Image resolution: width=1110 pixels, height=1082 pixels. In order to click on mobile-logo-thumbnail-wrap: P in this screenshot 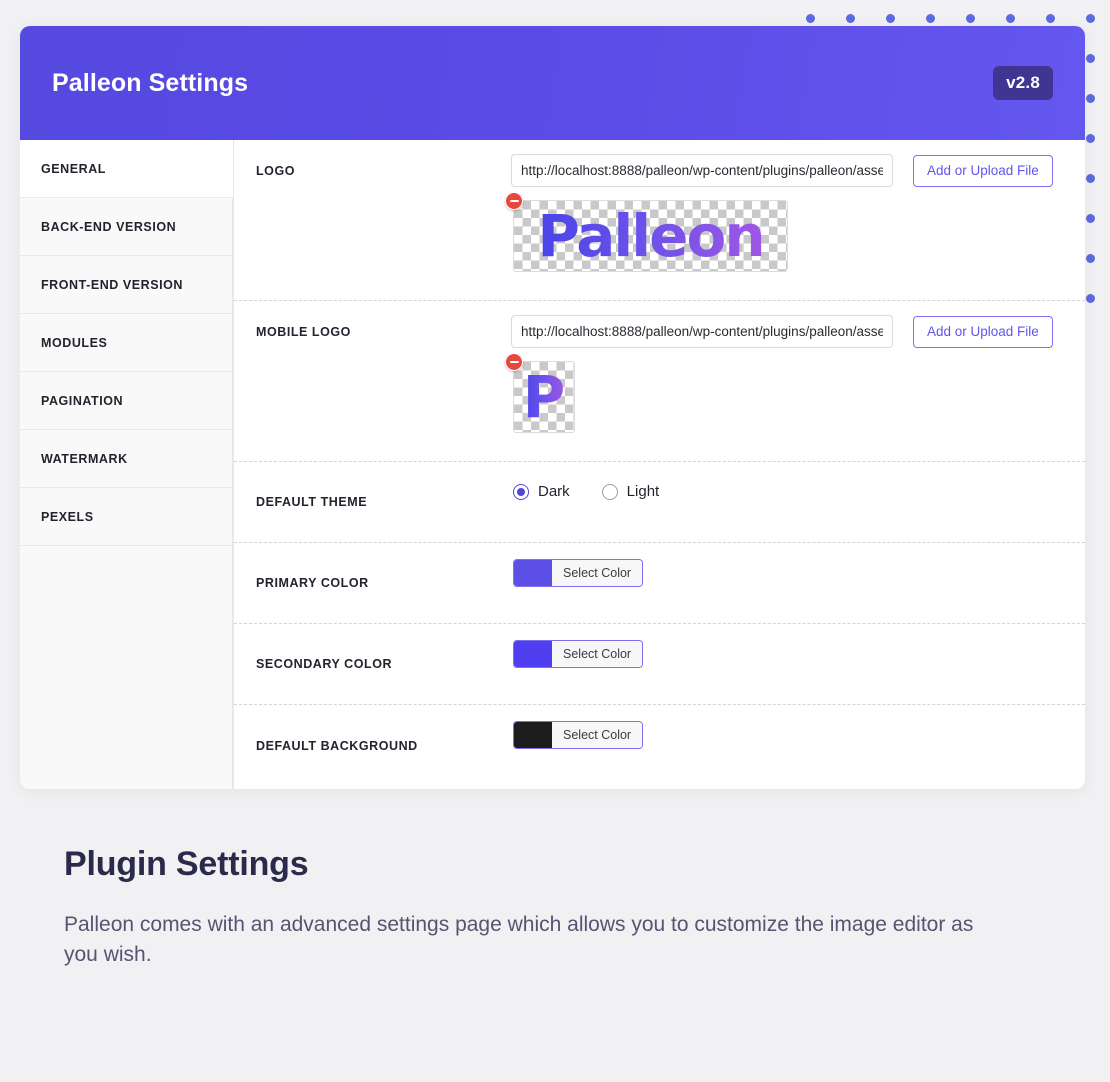, I will do `click(540, 393)`.